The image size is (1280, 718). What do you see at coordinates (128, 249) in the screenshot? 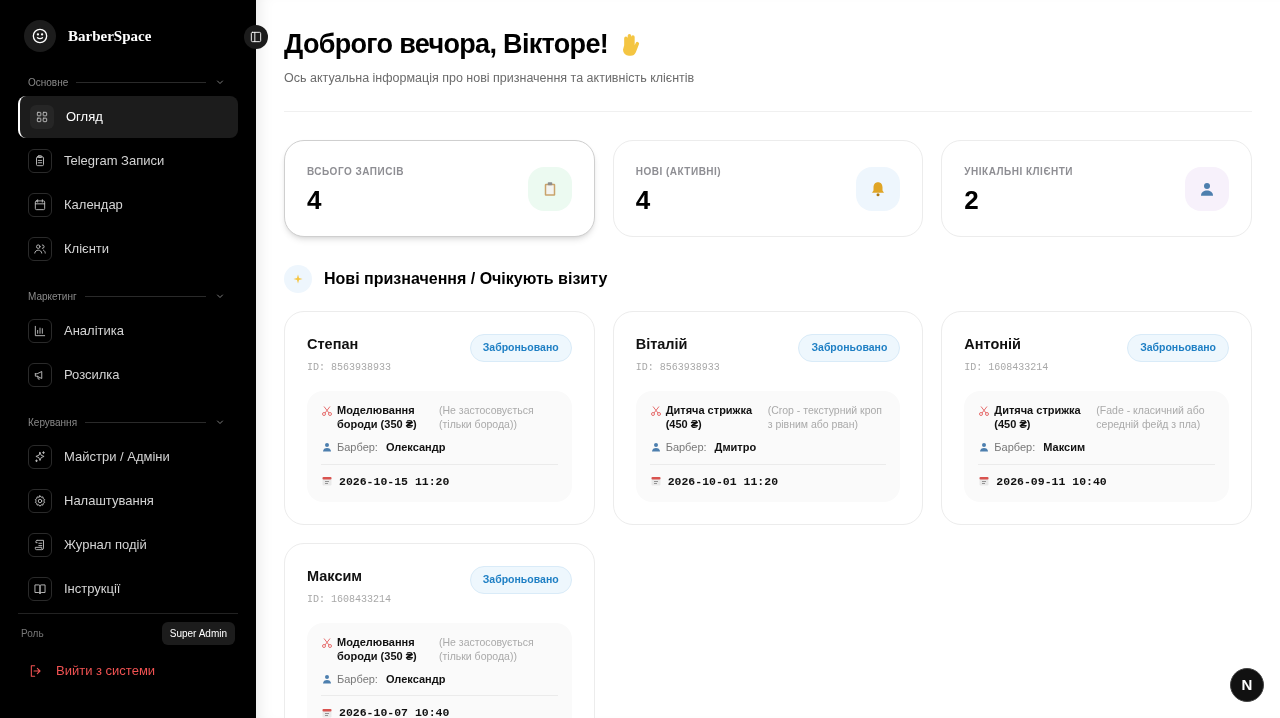
I see `nav-item: Клієнти` at bounding box center [128, 249].